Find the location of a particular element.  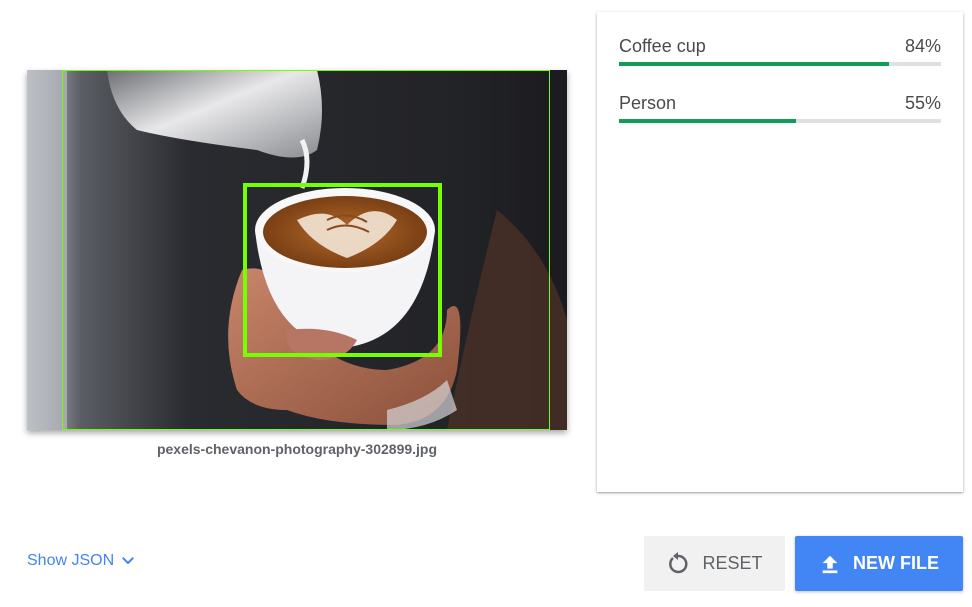

reset-button: RESET is located at coordinates (714, 563).